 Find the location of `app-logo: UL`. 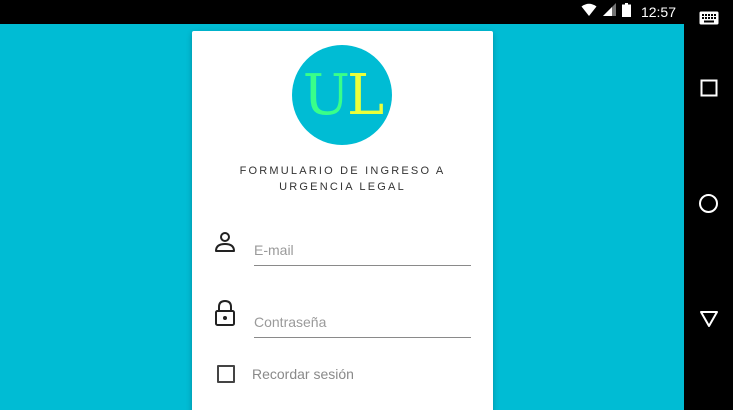

app-logo: UL is located at coordinates (342, 95).